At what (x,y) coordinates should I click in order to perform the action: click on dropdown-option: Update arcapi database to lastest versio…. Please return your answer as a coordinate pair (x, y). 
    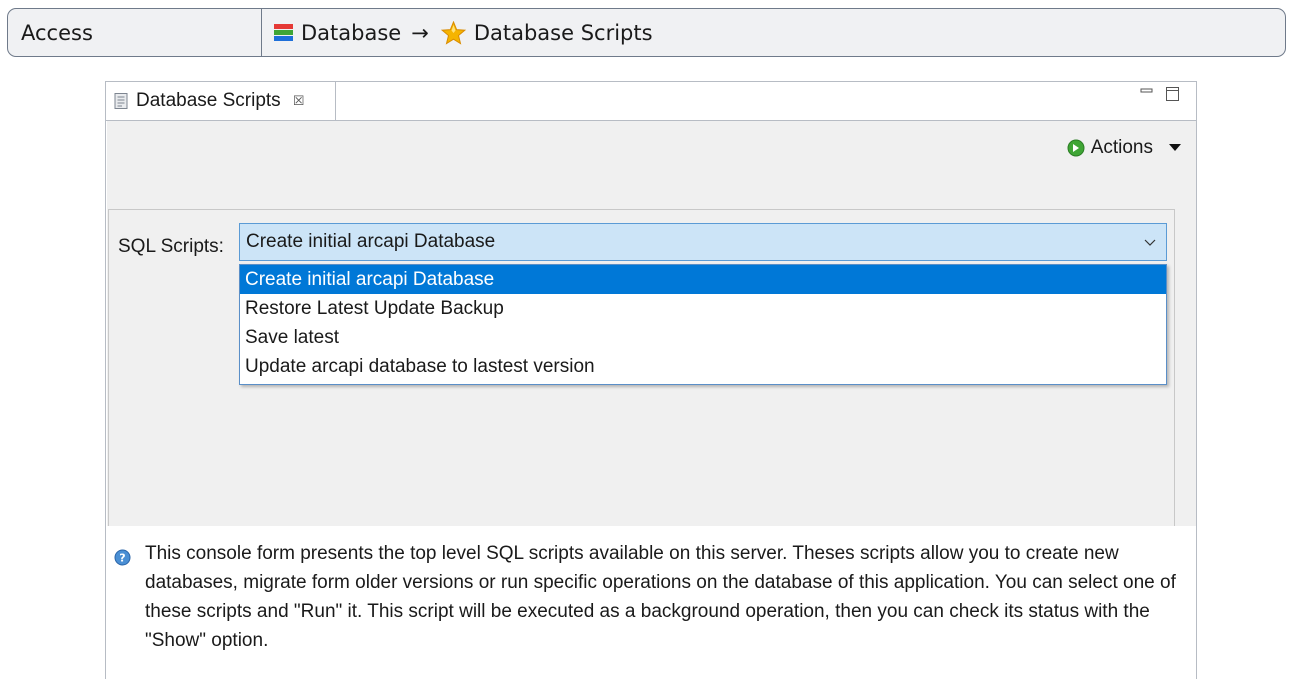
    Looking at the image, I should click on (703, 366).